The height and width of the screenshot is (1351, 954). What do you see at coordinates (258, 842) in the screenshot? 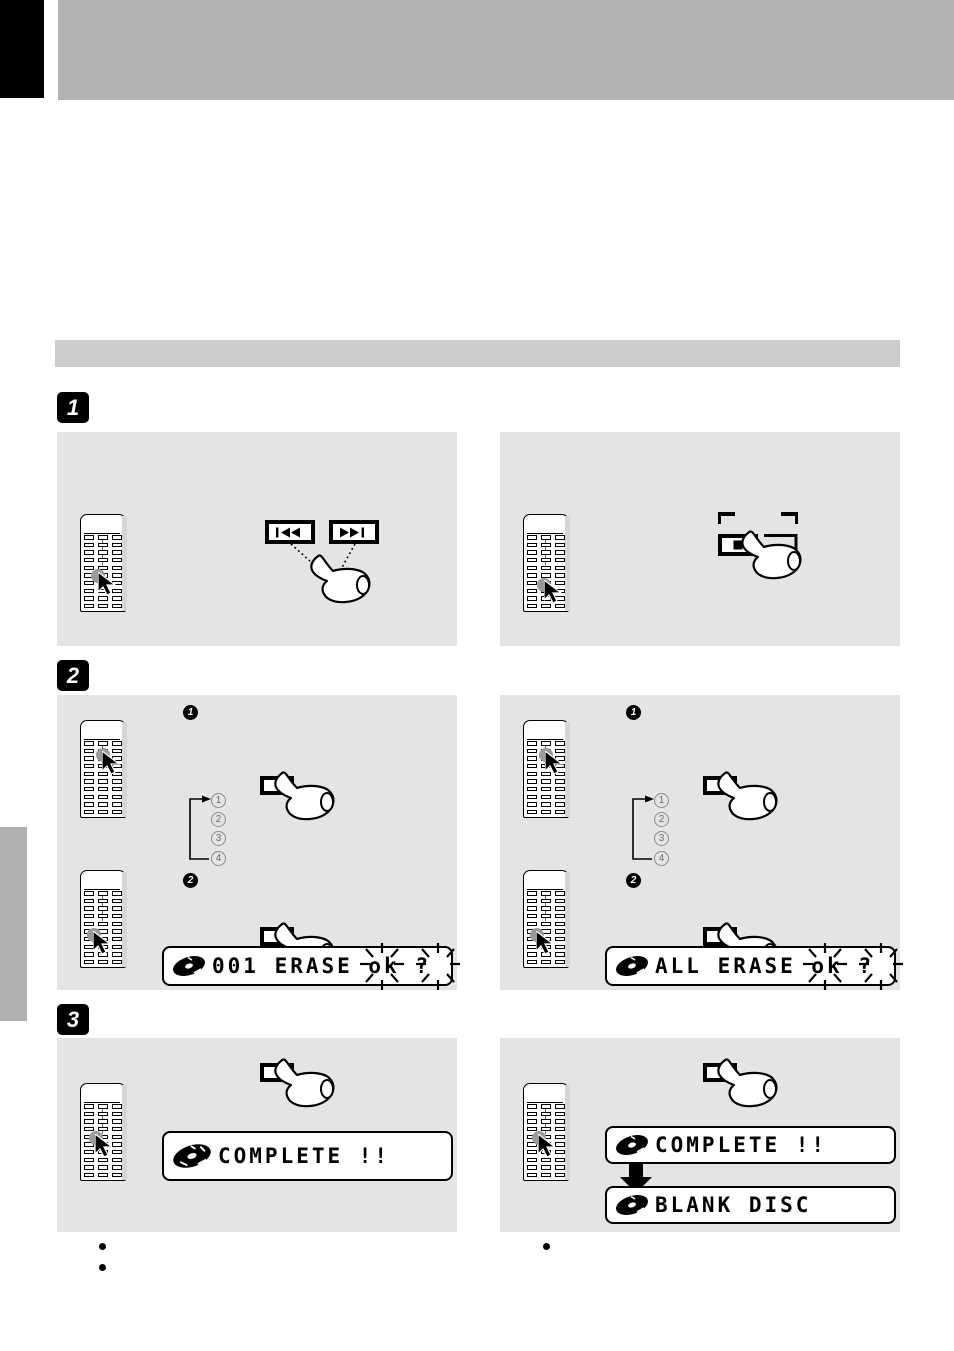
I see `step-2-left-panel: 1 1 2 3 4 2 001 ERASE ok ?` at bounding box center [258, 842].